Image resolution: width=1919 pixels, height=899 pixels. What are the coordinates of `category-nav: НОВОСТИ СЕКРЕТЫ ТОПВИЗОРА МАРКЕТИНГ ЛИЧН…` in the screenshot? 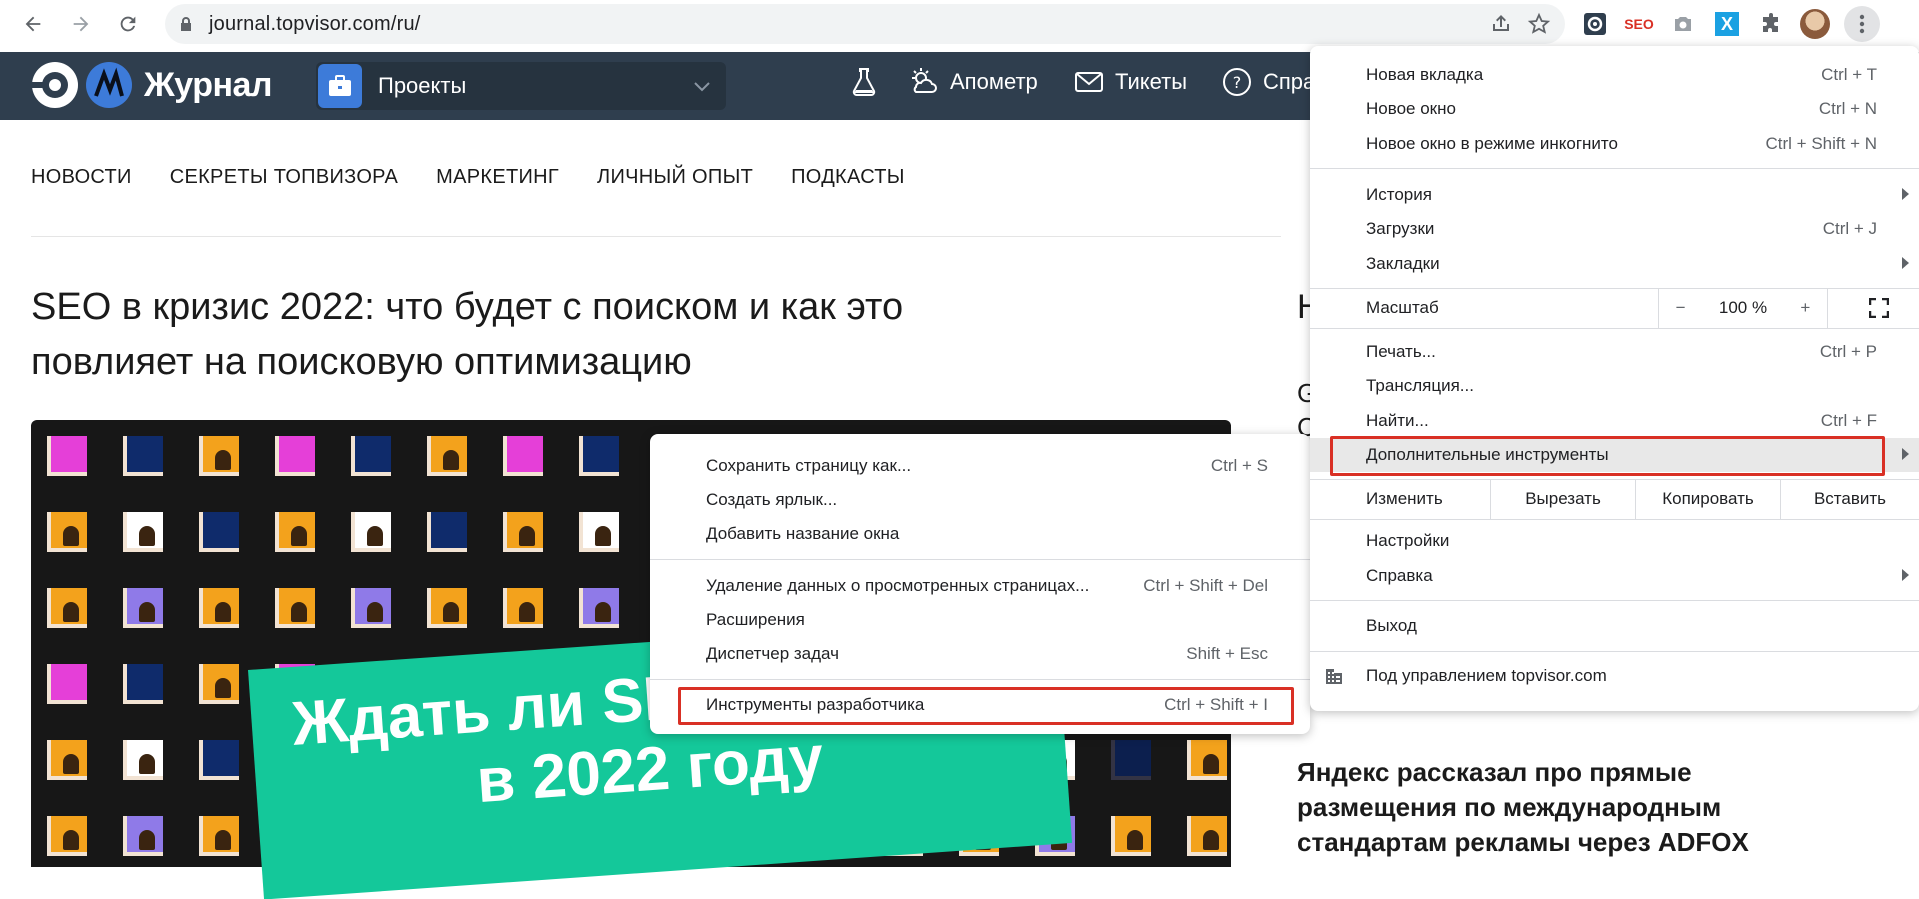 It's located at (487, 177).